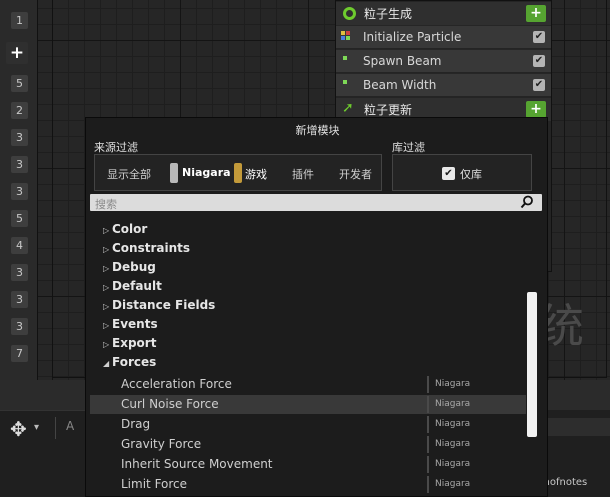 This screenshot has height=497, width=610. I want to click on add-spawn-module-button: +, so click(536, 13).